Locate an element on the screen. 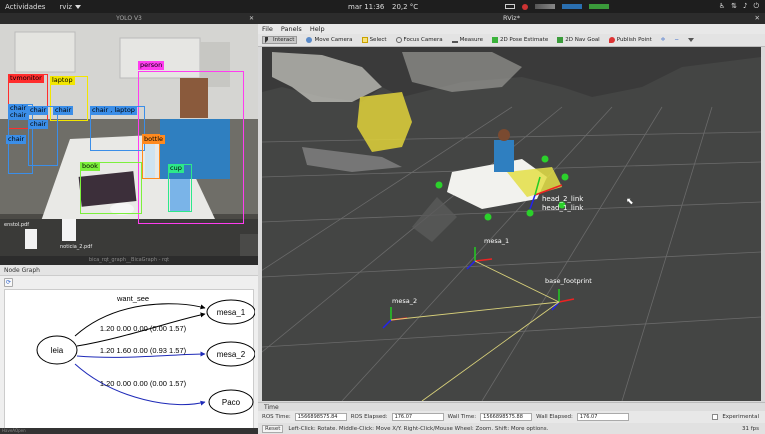 This screenshot has height=434, width=765. chart-indicator-icon is located at coordinates (545, 6).